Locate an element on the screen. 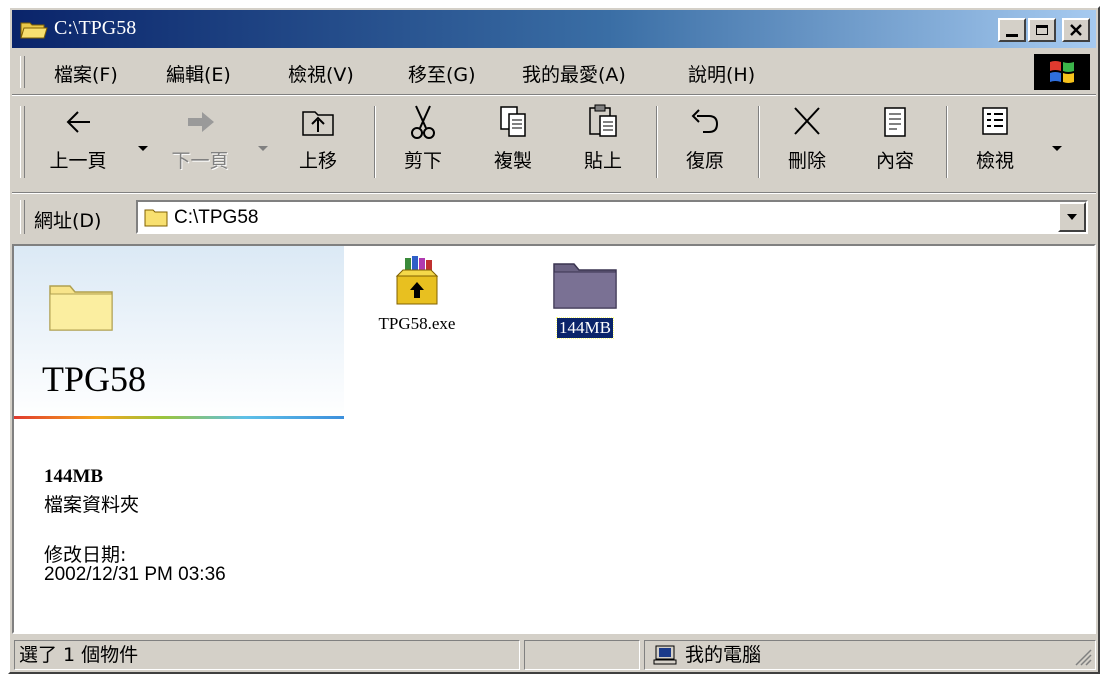  folder-open-icon is located at coordinates (34, 30).